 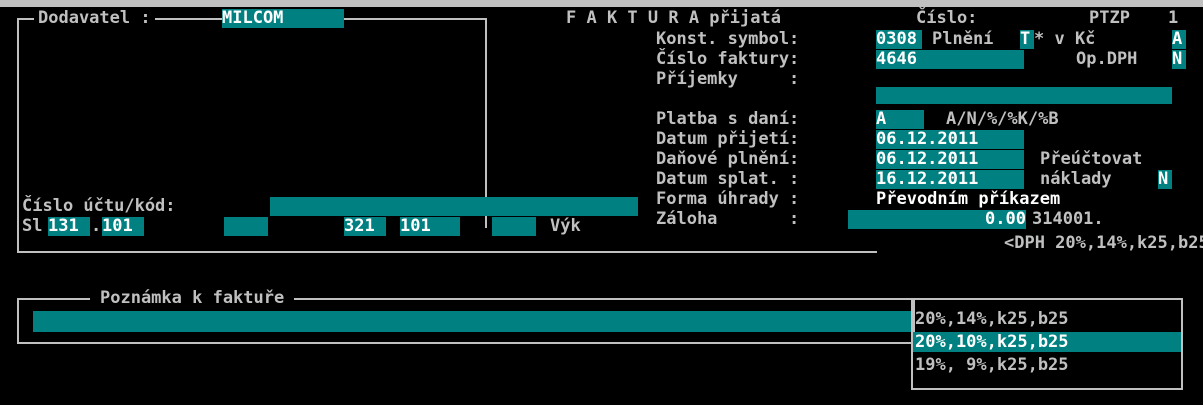 What do you see at coordinates (1002, 119) in the screenshot?
I see `platba-hint: A/N/%/%K/%B` at bounding box center [1002, 119].